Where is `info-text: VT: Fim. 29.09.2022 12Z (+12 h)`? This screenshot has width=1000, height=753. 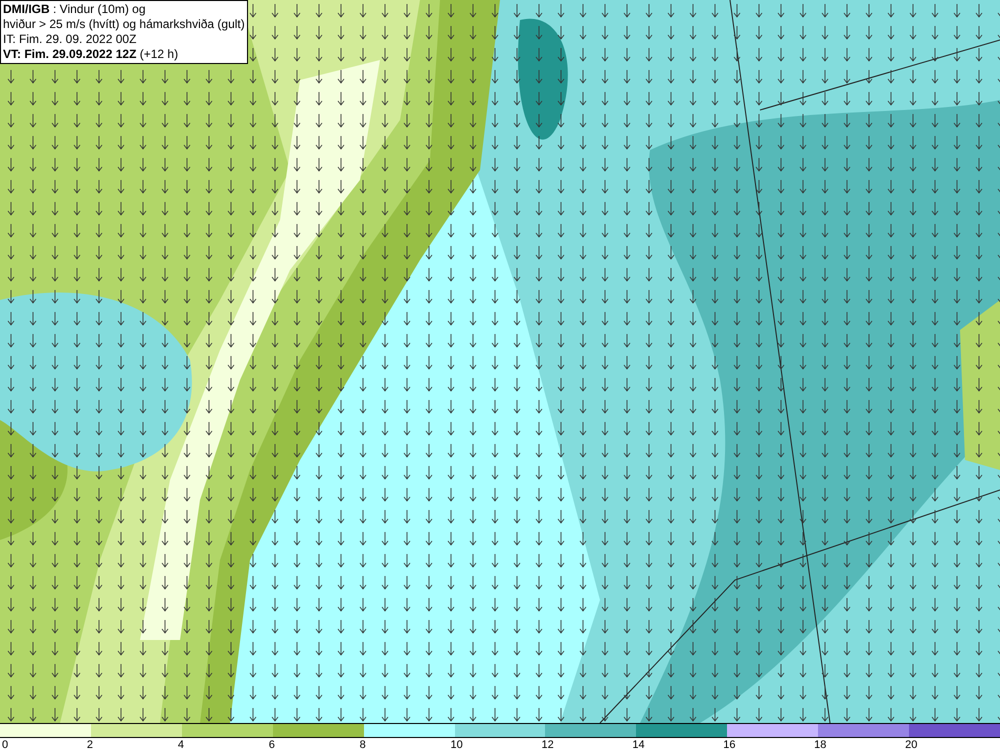
info-text: VT: Fim. 29.09.2022 12Z (+12 h) is located at coordinates (91, 54).